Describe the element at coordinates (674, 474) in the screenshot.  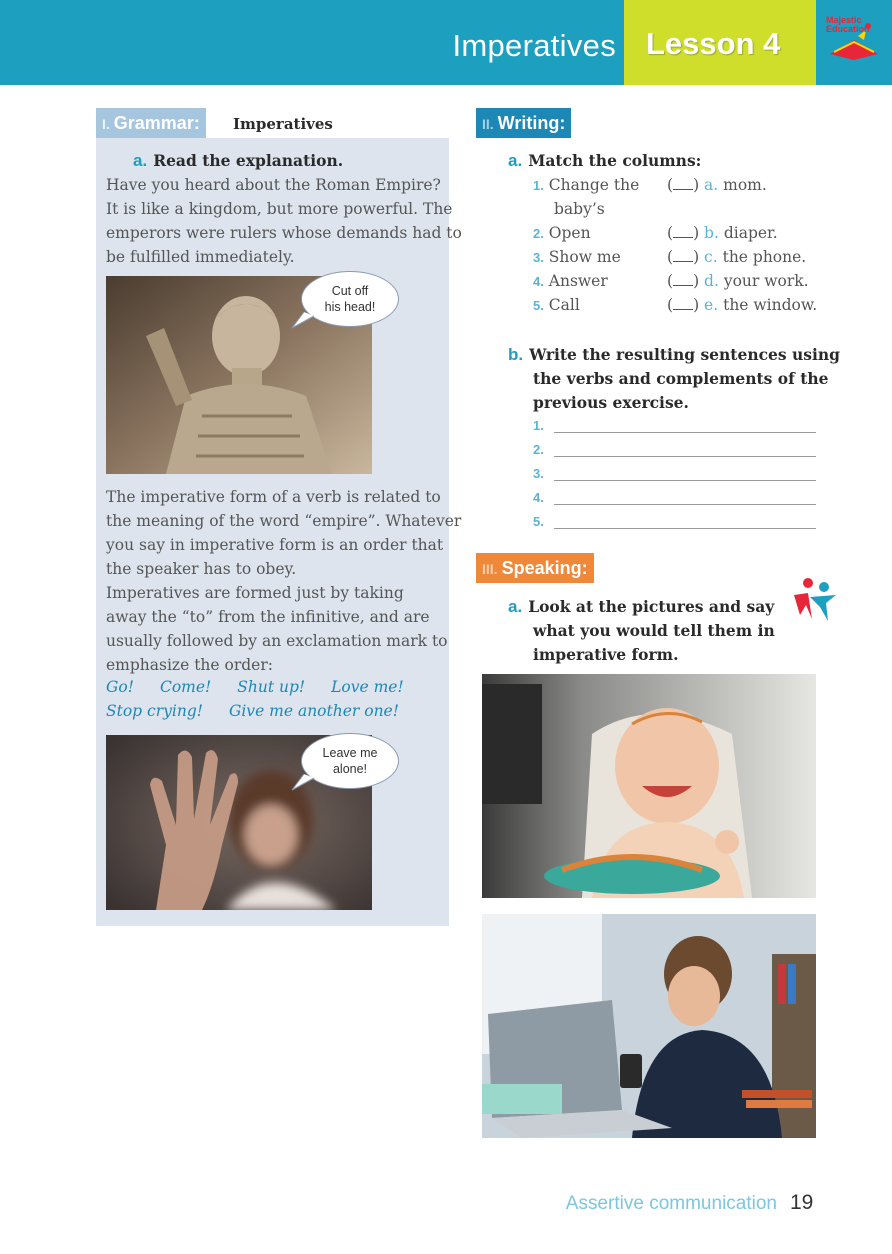
I see `answer-line-3: 3.` at that location.